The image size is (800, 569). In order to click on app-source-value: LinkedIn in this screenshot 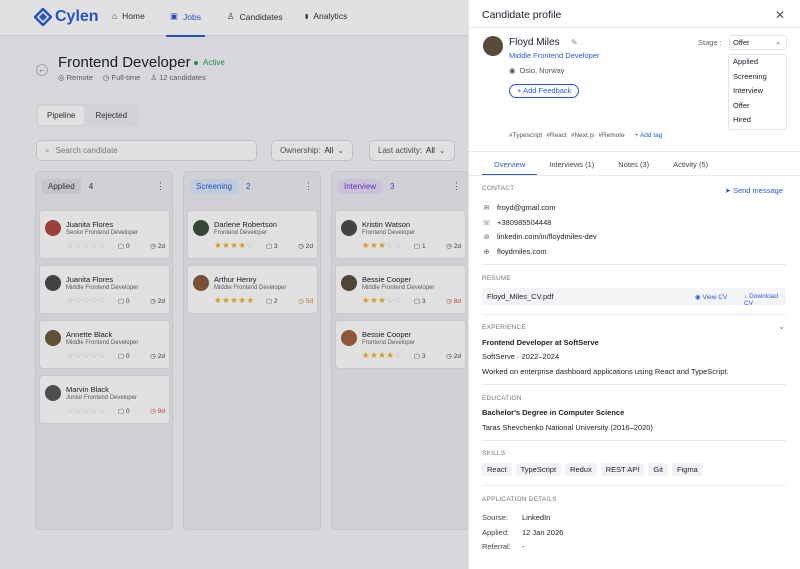, I will do `click(536, 517)`.